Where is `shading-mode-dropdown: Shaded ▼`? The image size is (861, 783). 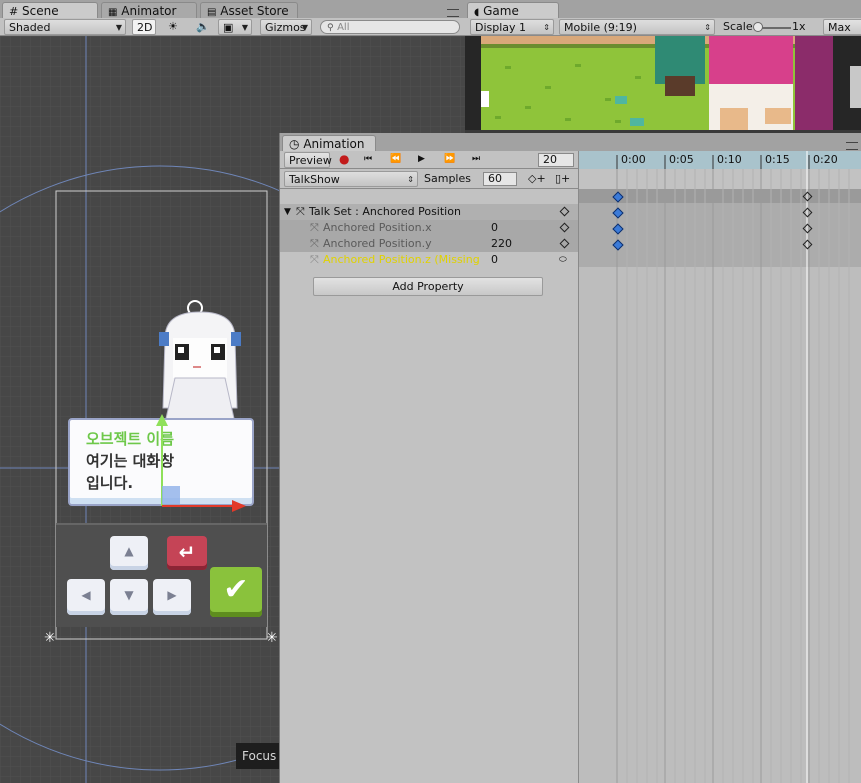 shading-mode-dropdown: Shaded ▼ is located at coordinates (65, 27).